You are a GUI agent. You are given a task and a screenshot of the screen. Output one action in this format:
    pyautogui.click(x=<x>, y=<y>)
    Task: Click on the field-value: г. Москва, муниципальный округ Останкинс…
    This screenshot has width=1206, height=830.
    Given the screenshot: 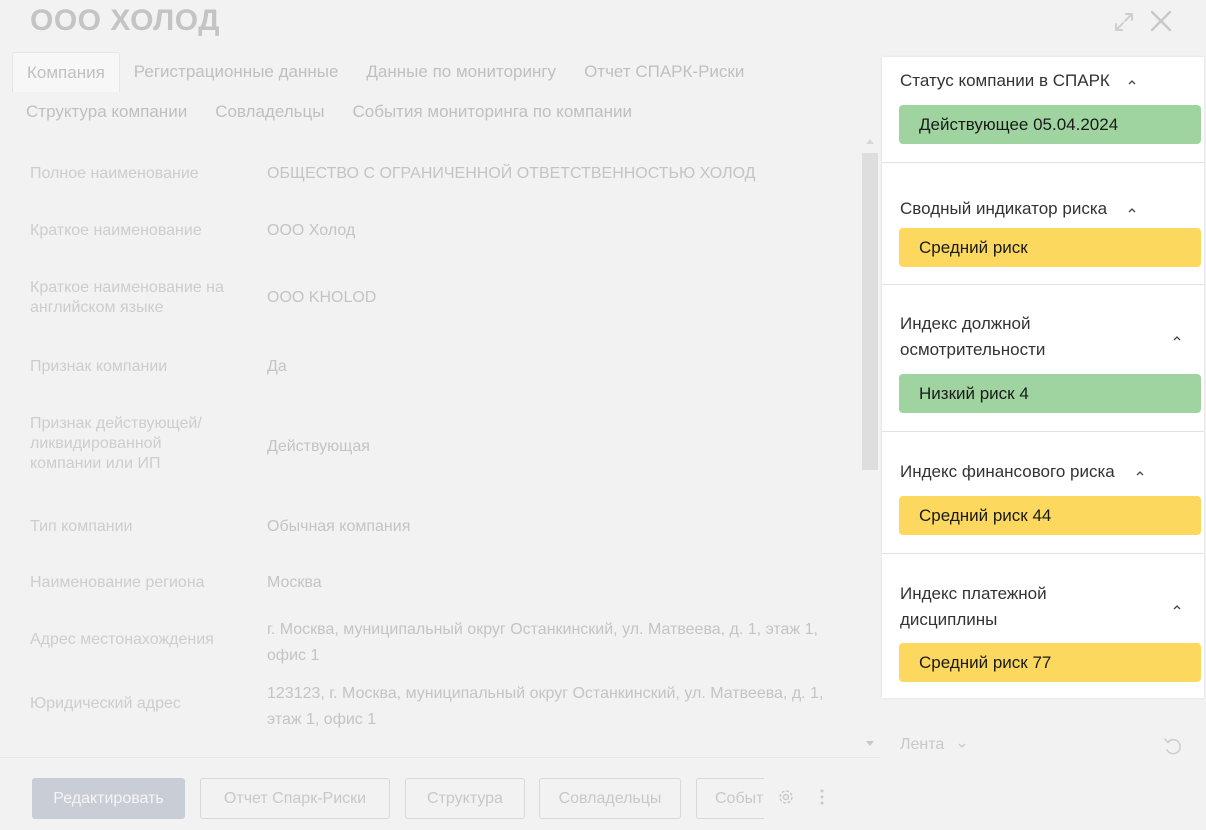 What is the action you would take?
    pyautogui.click(x=542, y=642)
    